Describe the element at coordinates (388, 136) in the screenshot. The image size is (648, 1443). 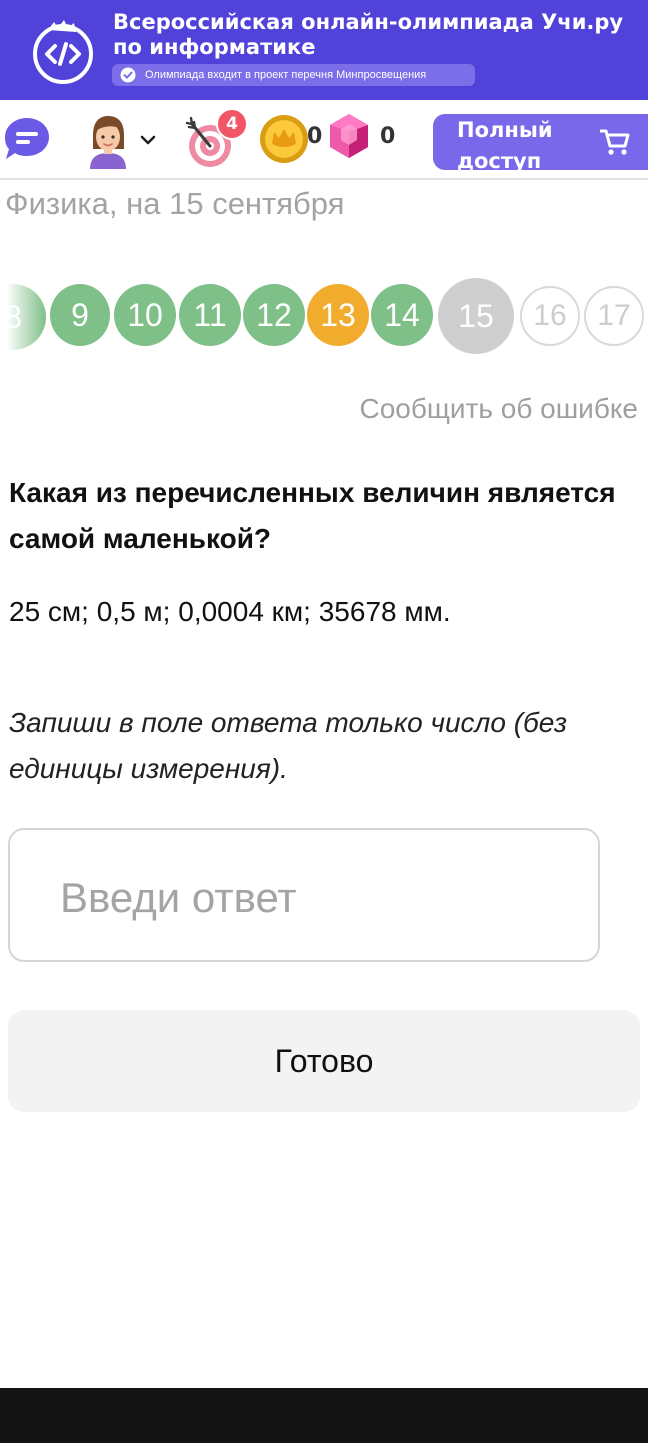
I see `gem-count: 0` at that location.